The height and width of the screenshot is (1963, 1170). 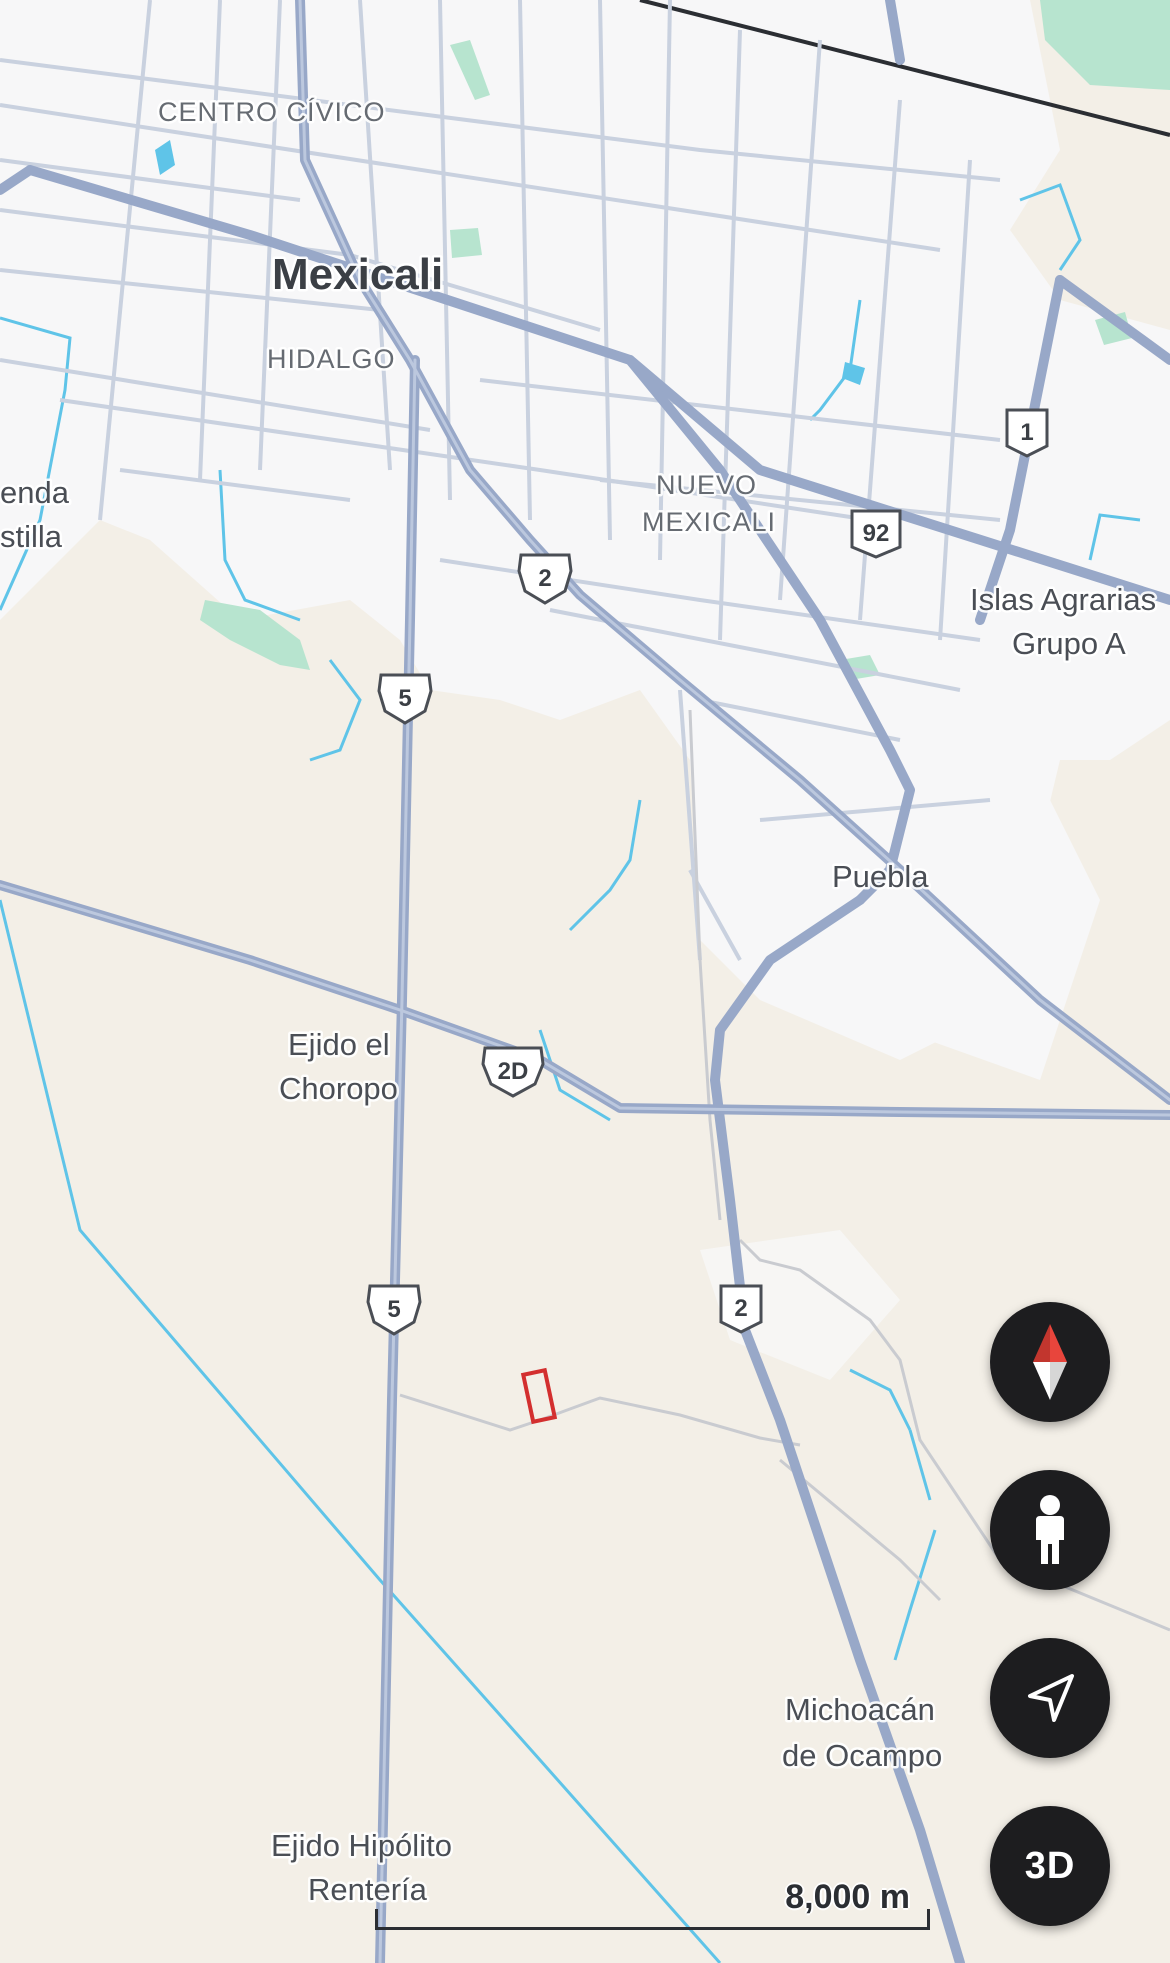 I want to click on pegman-icon, so click(x=1050, y=1529).